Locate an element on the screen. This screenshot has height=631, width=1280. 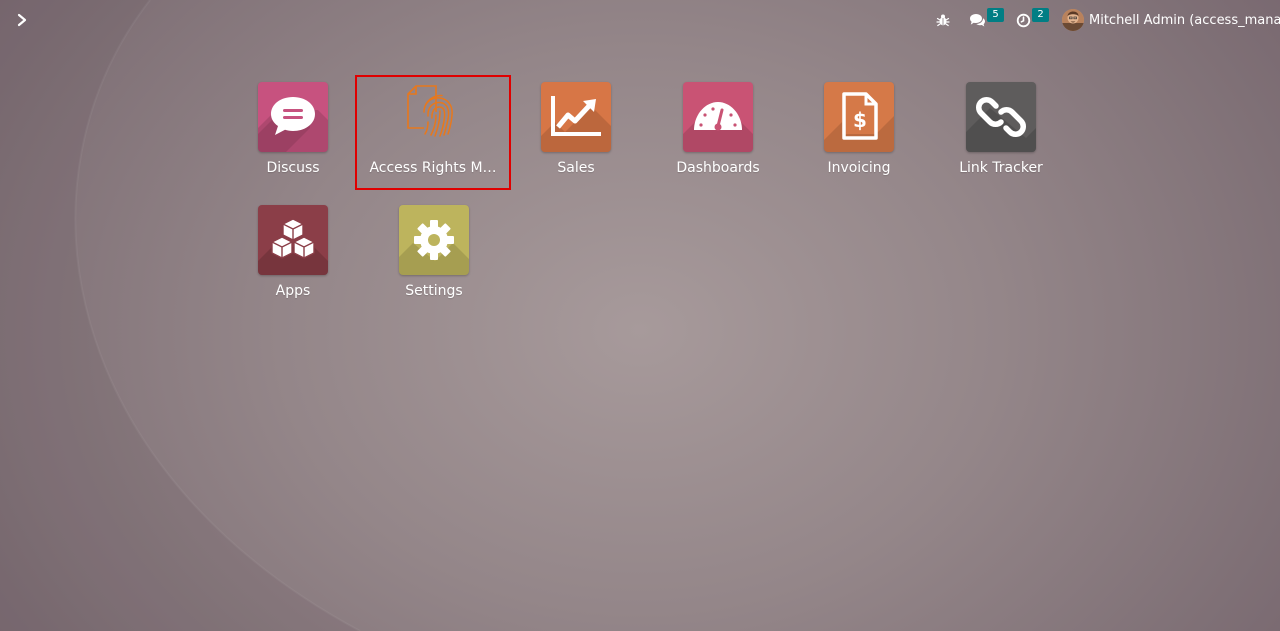
app-link-tracker: Link Tracker is located at coordinates (1001, 137).